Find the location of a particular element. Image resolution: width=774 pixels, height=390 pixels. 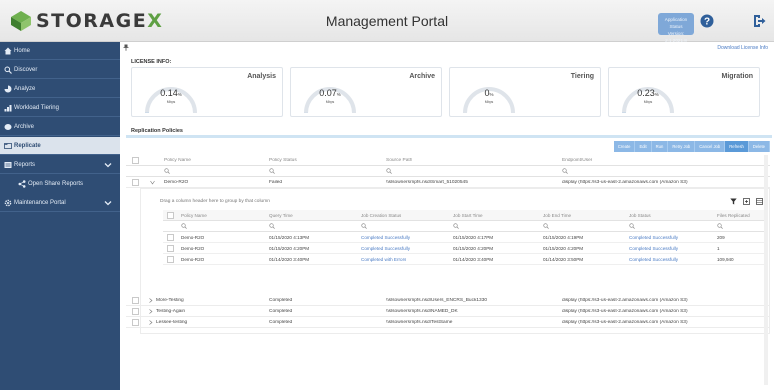

column-header-job-start-time: Job Start Time is located at coordinates (468, 215).